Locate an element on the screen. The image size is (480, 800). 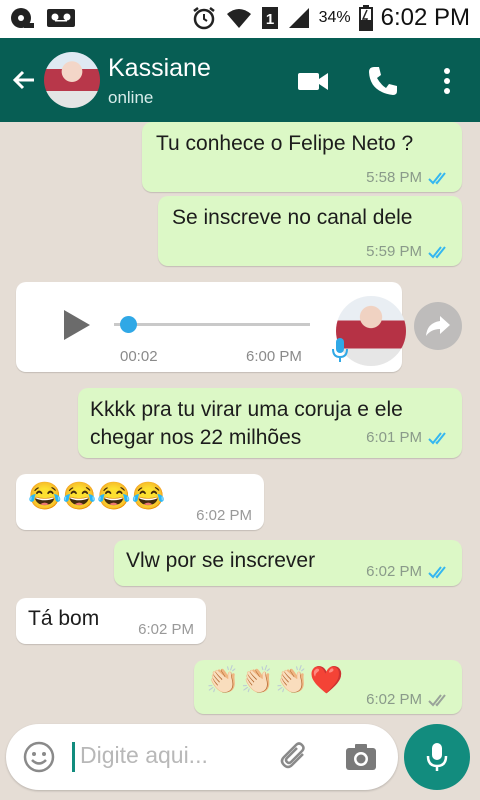
play-icon is located at coordinates (76, 325).